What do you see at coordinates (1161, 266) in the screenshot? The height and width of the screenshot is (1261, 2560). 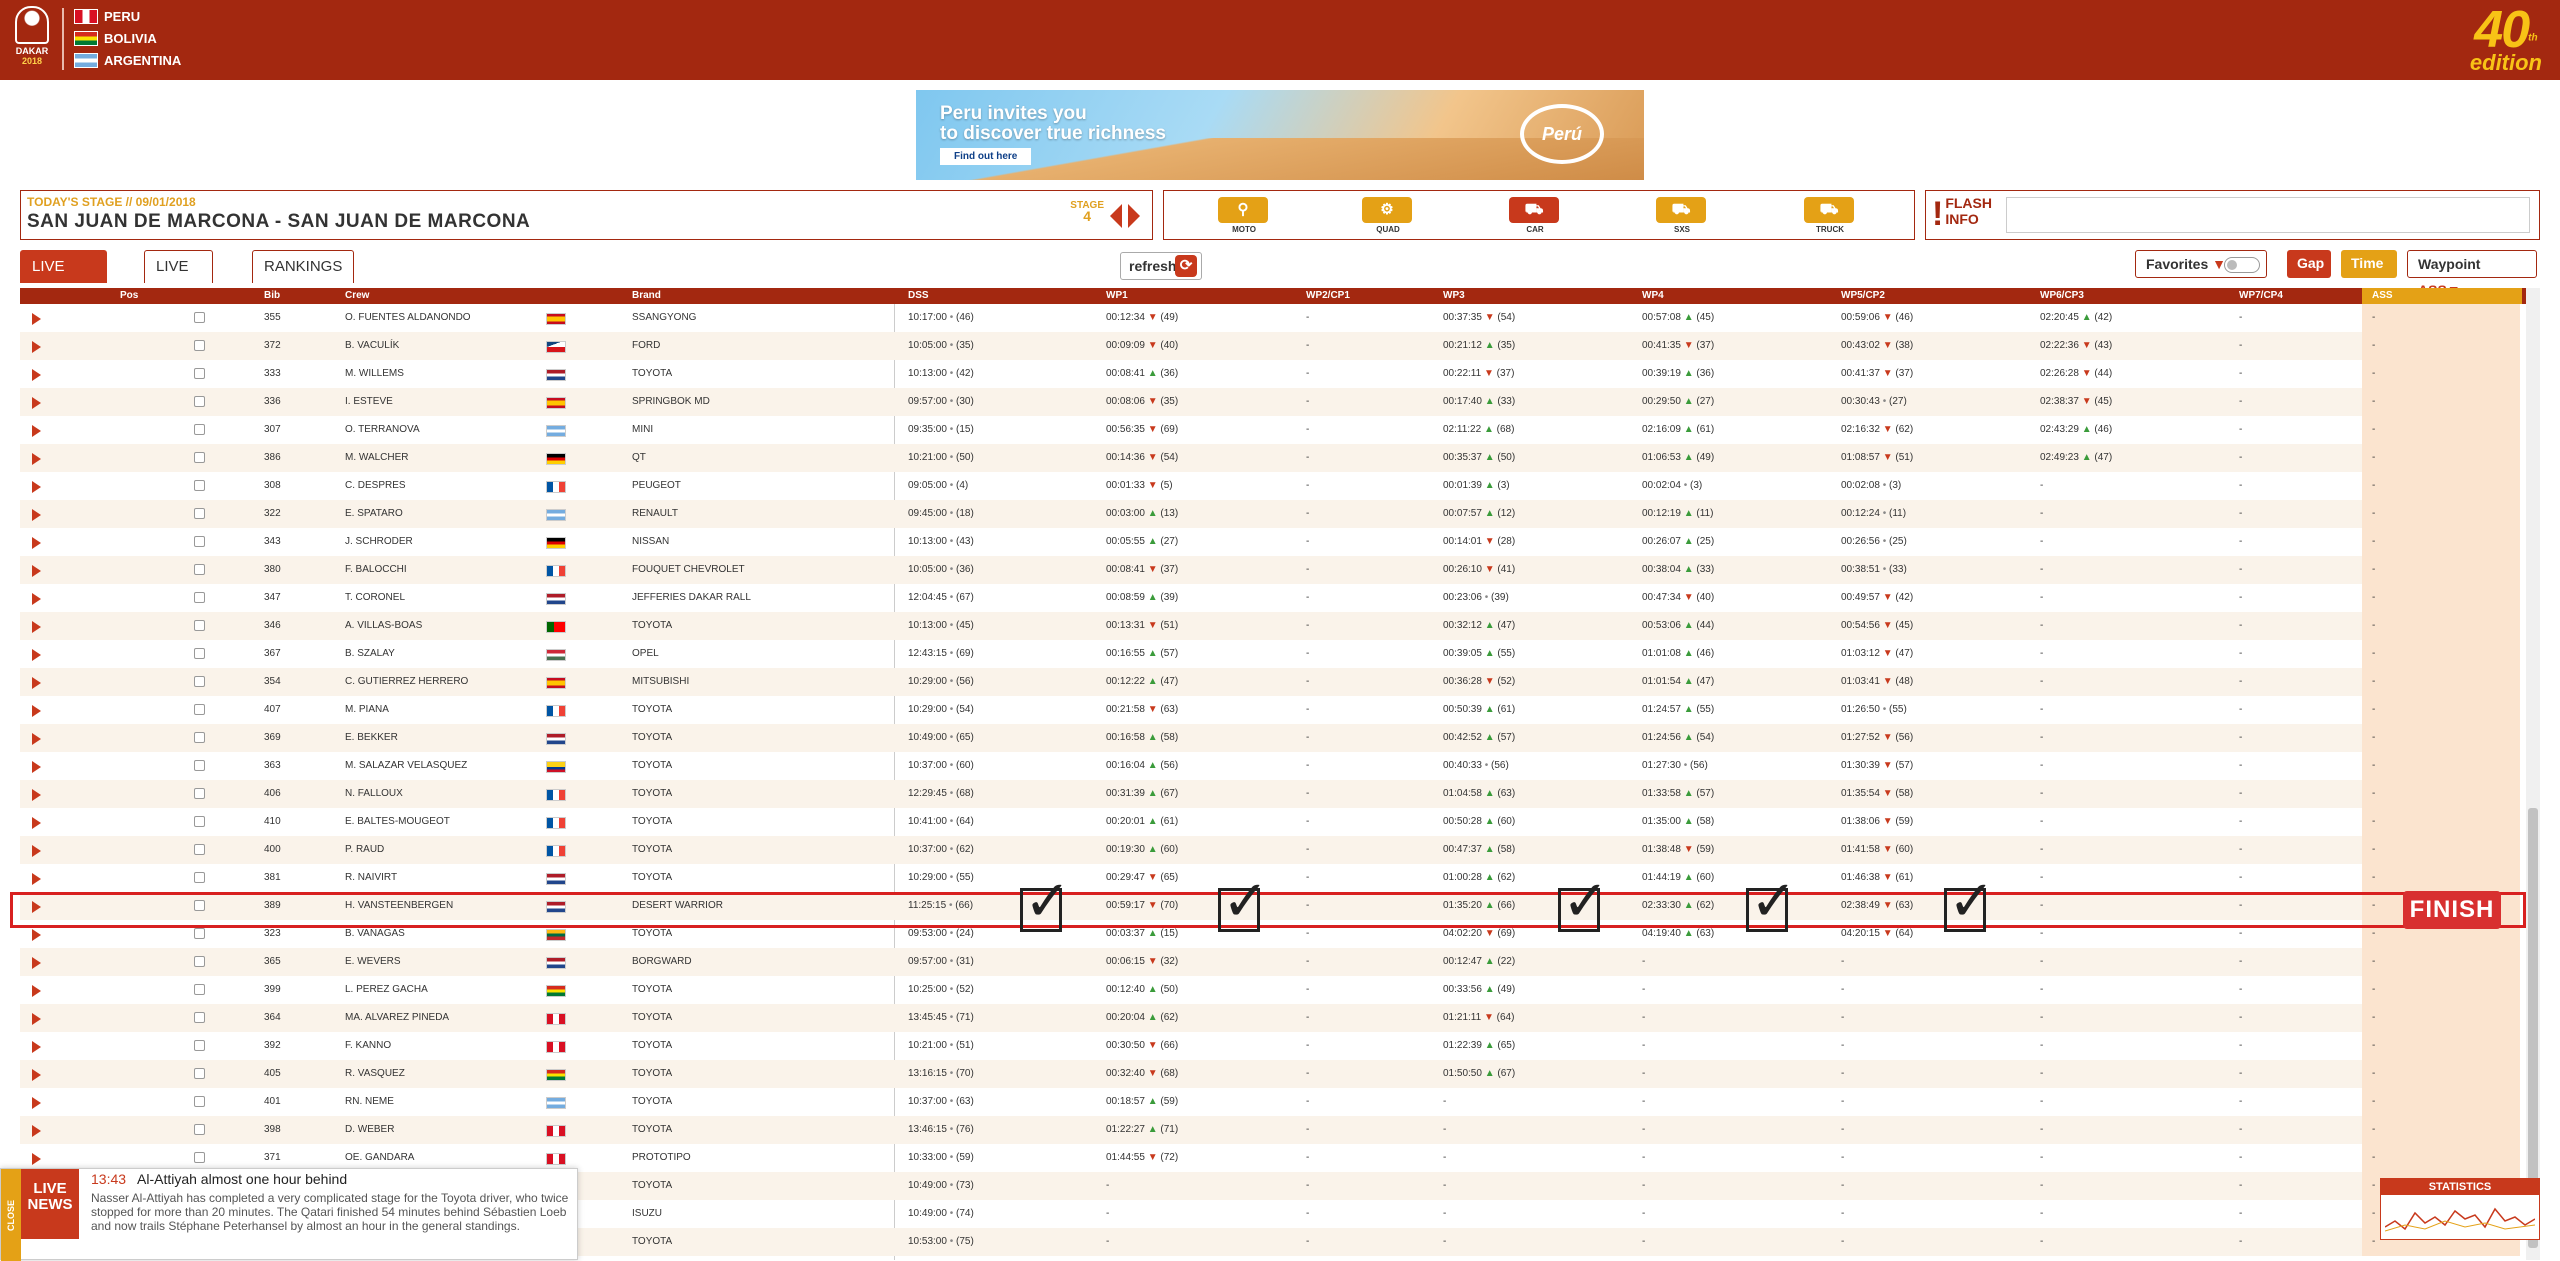 I see `refresh-button: refresh ⟳` at bounding box center [1161, 266].